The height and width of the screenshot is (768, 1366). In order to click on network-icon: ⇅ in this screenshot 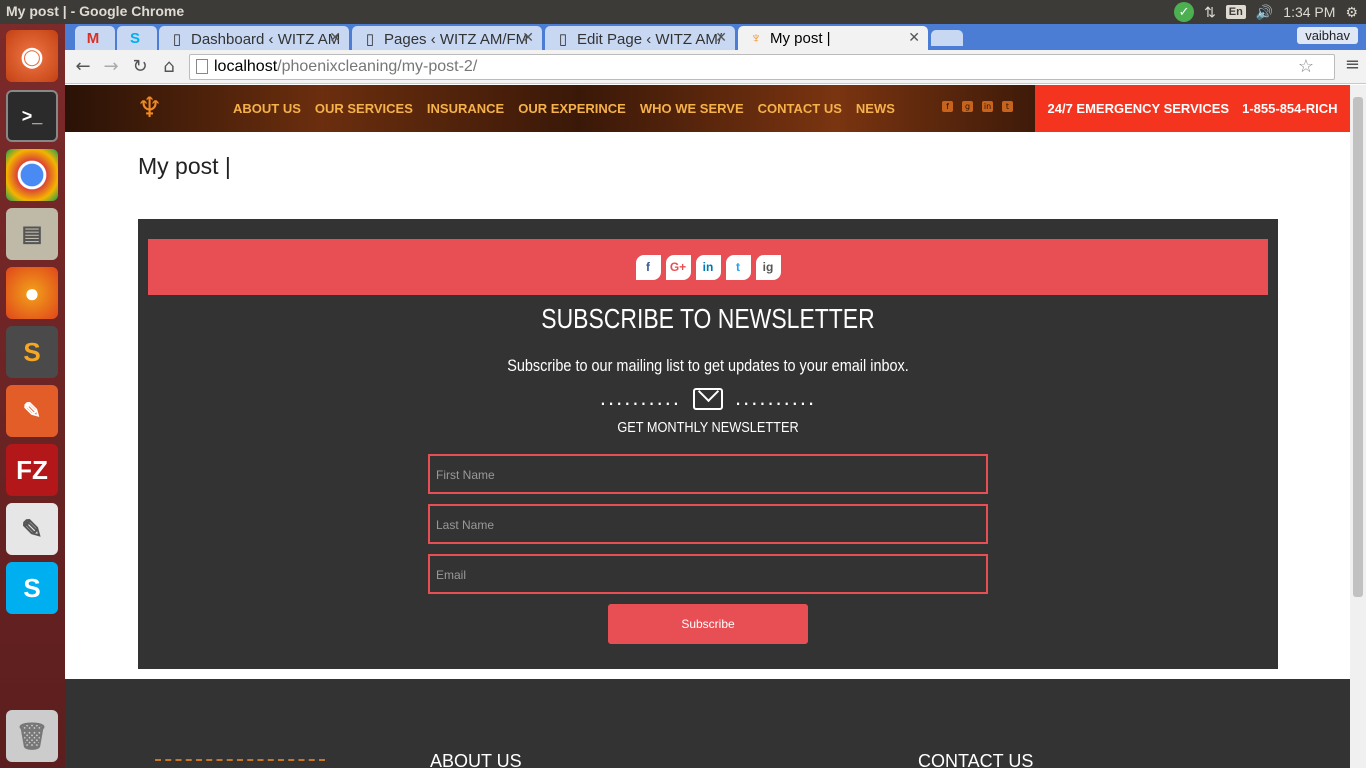, I will do `click(1210, 12)`.